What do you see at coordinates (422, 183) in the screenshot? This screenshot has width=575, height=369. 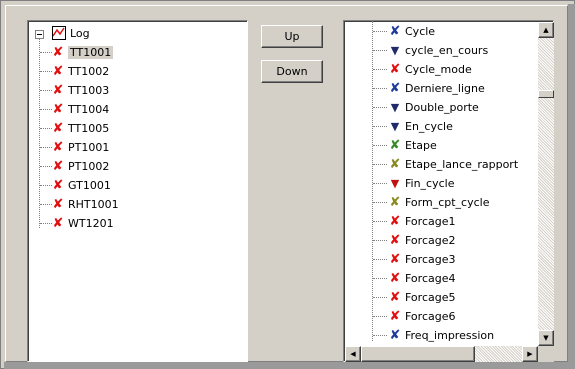 I see `variable-list-item: ▼ Fin_cycle` at bounding box center [422, 183].